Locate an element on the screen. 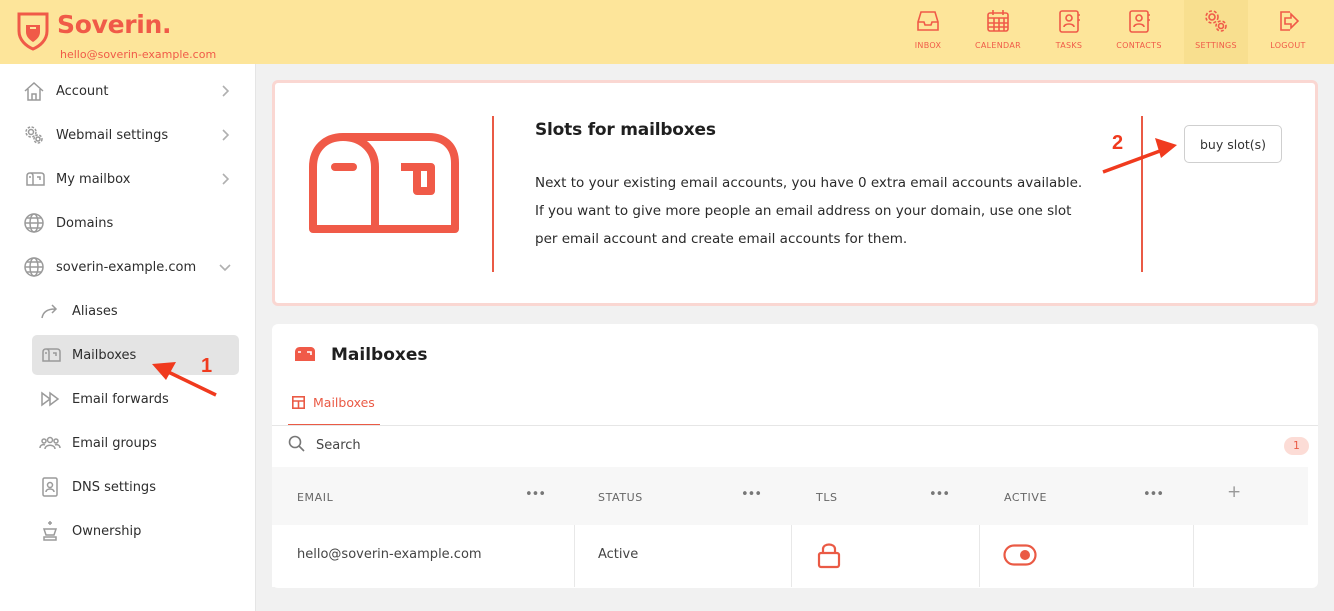  column-header-status: STATUS is located at coordinates (620, 497).